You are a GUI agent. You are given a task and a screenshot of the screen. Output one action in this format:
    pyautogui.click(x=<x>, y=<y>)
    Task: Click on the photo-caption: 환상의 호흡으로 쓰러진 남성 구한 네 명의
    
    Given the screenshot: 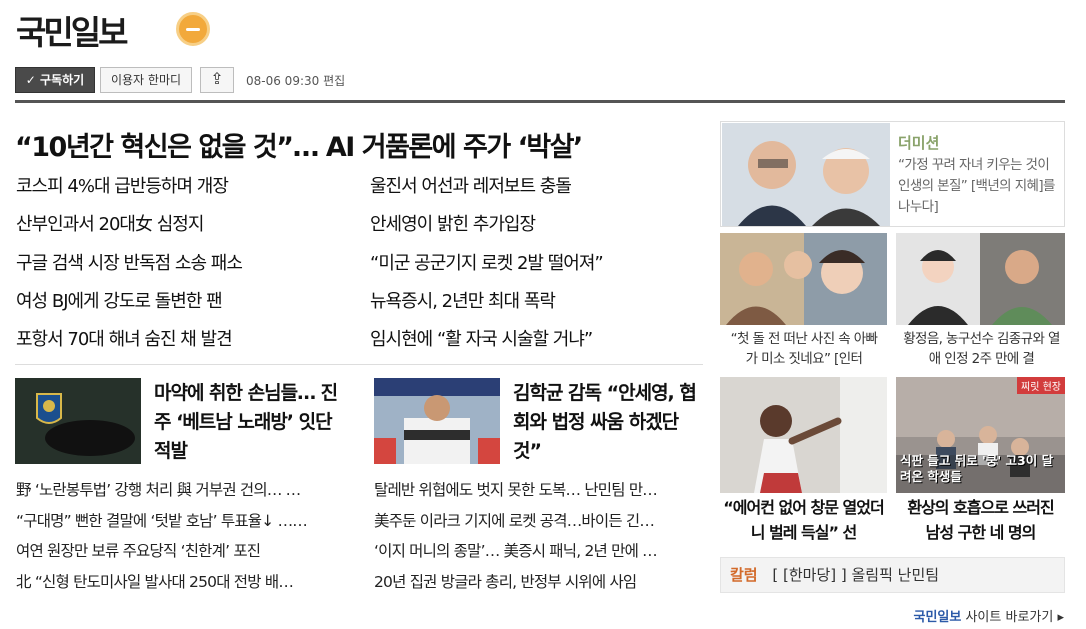 What is the action you would take?
    pyautogui.click(x=980, y=520)
    